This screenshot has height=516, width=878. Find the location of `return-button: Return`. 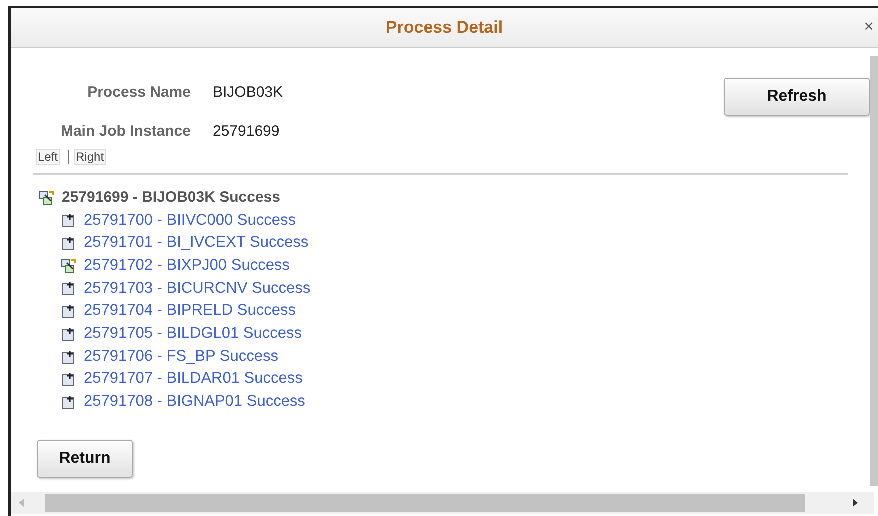

return-button: Return is located at coordinates (85, 459).